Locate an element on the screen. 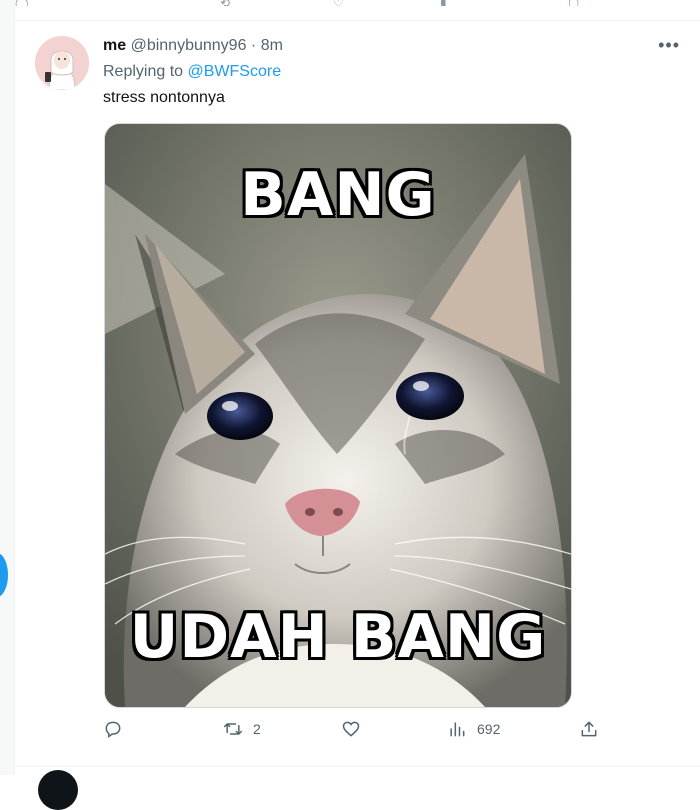 Image resolution: width=700 pixels, height=810 pixels. retweet-icon: ⟲ is located at coordinates (225, 3).